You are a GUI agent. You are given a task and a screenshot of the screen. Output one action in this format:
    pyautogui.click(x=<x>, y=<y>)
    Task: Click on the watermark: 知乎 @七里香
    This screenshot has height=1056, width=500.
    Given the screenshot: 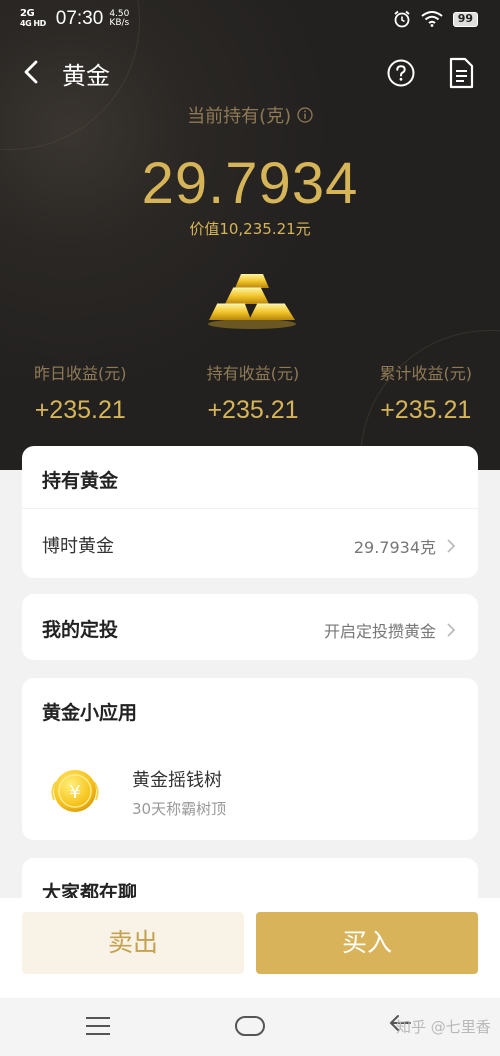 What is the action you would take?
    pyautogui.click(x=443, y=1027)
    